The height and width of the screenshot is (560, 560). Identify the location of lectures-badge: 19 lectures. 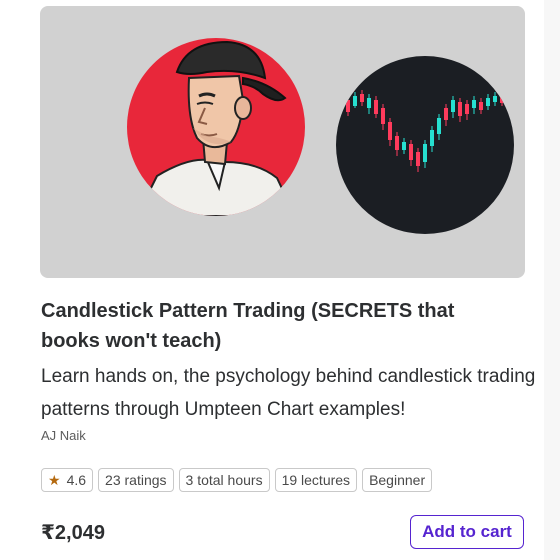
(316, 480).